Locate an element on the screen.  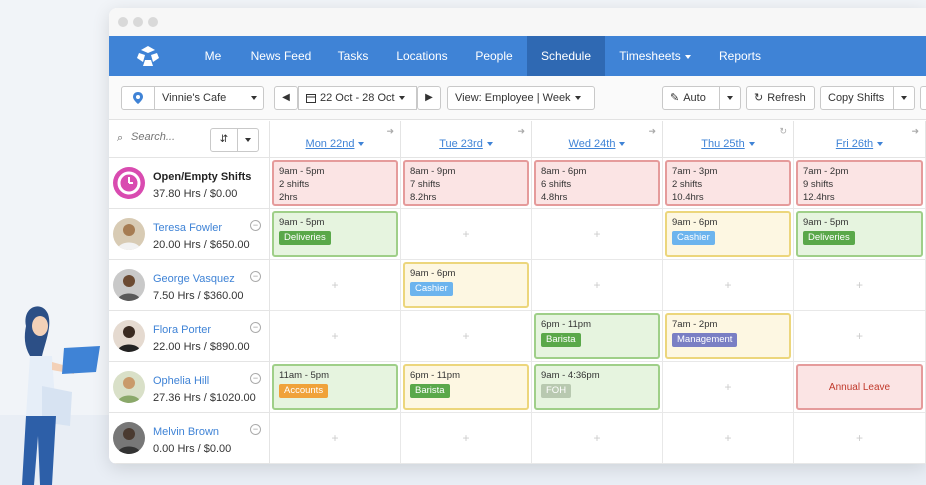
open-shift-block: 9am - 5pm 2 shifts 2hrs is located at coordinates (335, 183).